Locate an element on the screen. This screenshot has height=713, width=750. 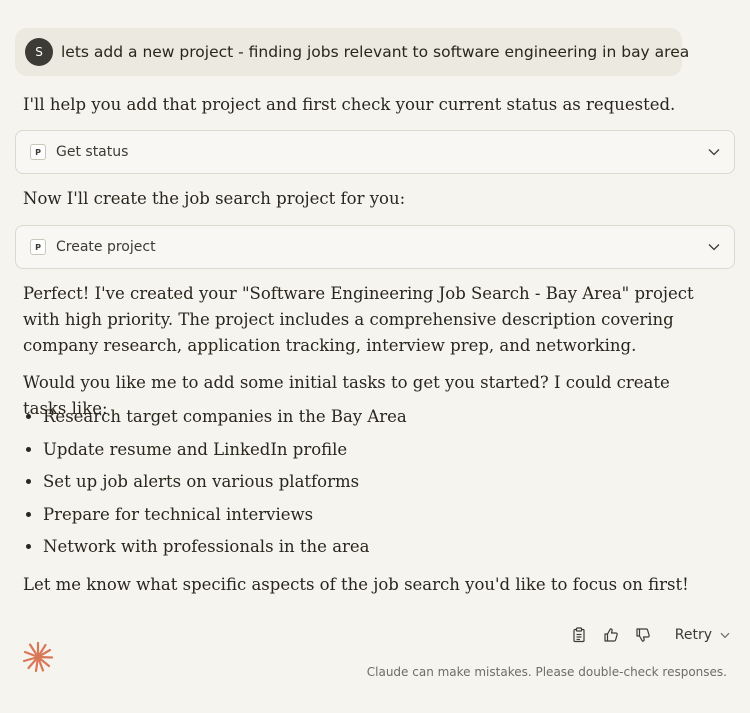
message-actions: Retry is located at coordinates (642, 635).